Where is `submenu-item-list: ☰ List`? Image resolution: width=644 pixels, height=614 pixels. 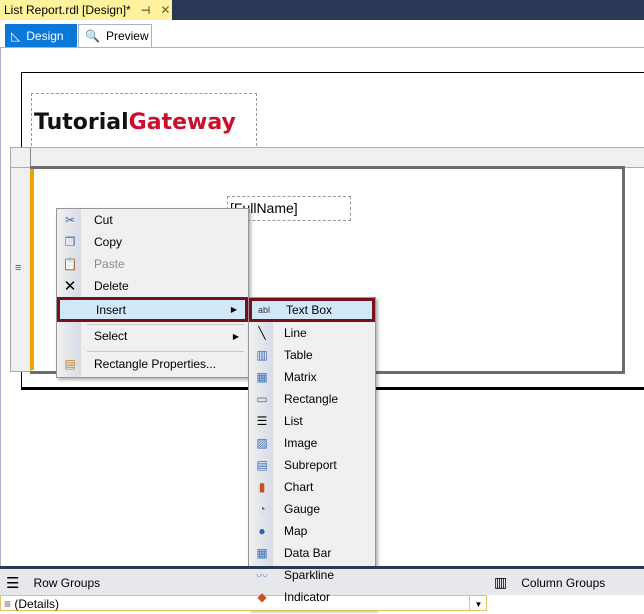 submenu-item-list: ☰ List is located at coordinates (312, 421).